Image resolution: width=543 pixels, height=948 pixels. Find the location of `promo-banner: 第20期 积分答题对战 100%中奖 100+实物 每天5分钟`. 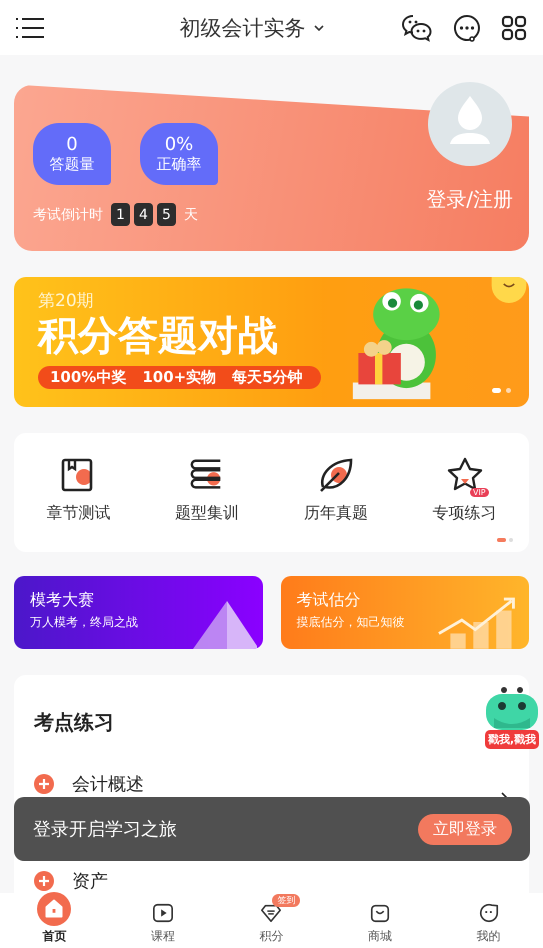

promo-banner: 第20期 积分答题对战 100%中奖 100+实物 每天5分钟 is located at coordinates (271, 342).